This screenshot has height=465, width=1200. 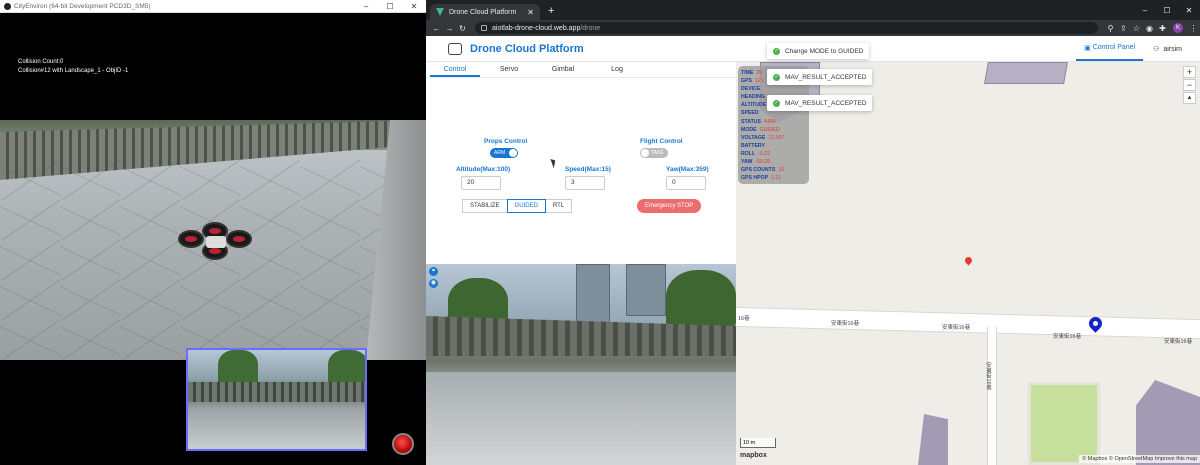 What do you see at coordinates (781, 170) in the screenshot?
I see `telemetry-value: 10` at bounding box center [781, 170].